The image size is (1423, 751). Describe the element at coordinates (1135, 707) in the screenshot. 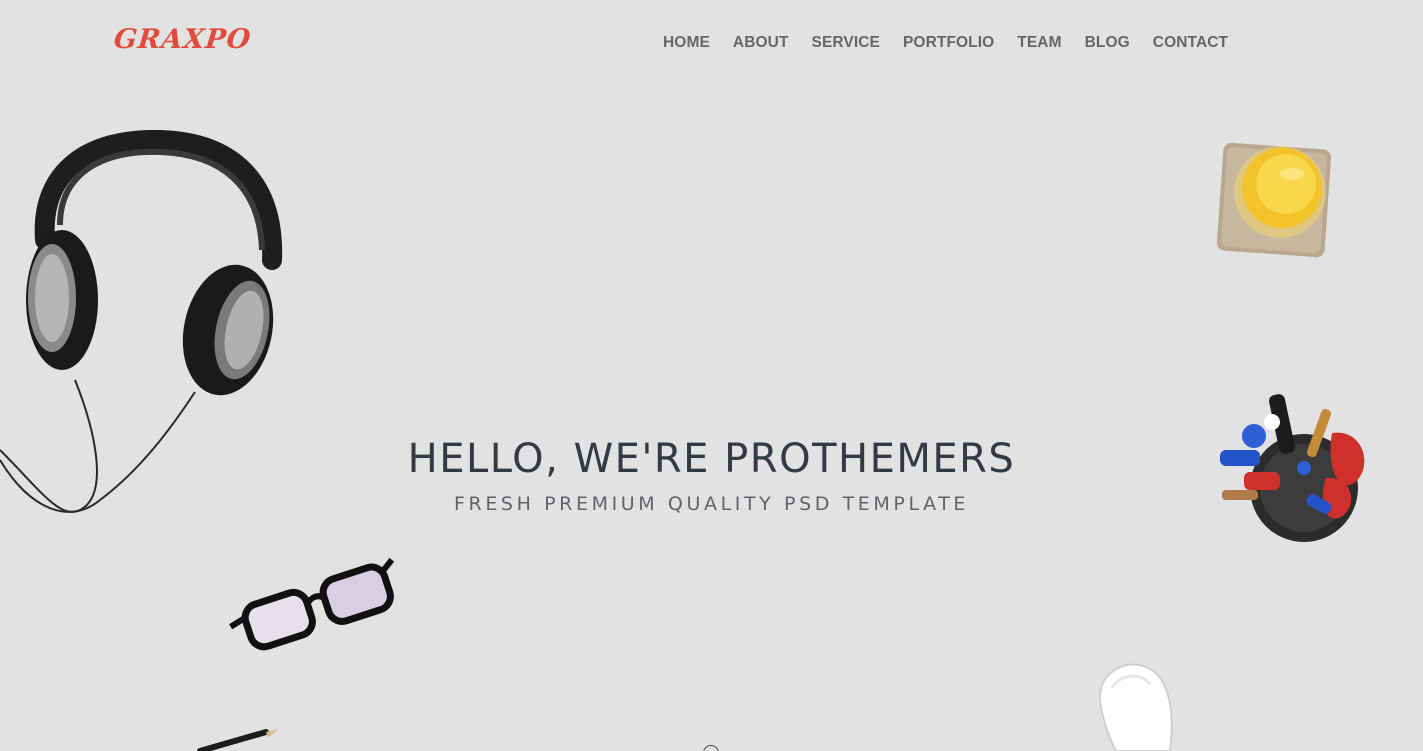

I see `mouse-image` at that location.